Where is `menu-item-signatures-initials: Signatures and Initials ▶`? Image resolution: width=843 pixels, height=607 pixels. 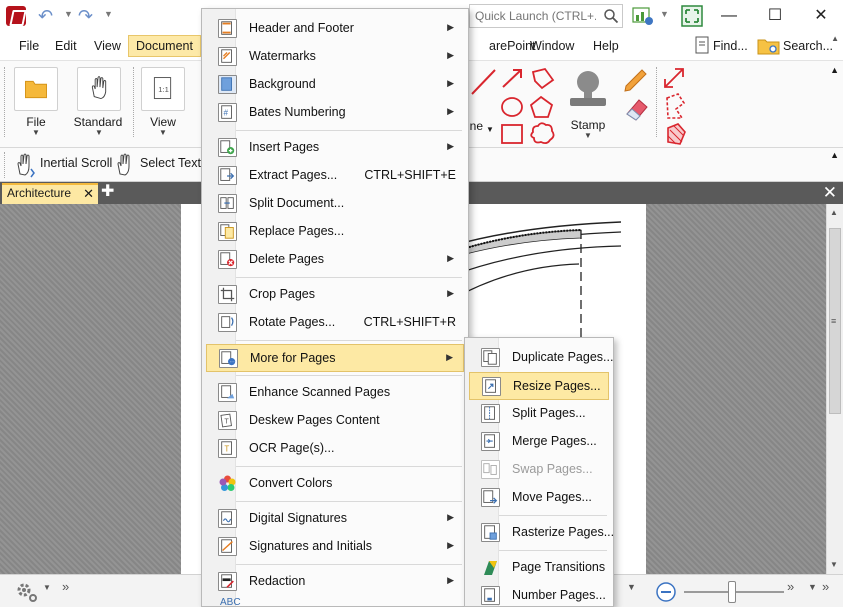 menu-item-signatures-initials: Signatures and Initials ▶ is located at coordinates (335, 546).